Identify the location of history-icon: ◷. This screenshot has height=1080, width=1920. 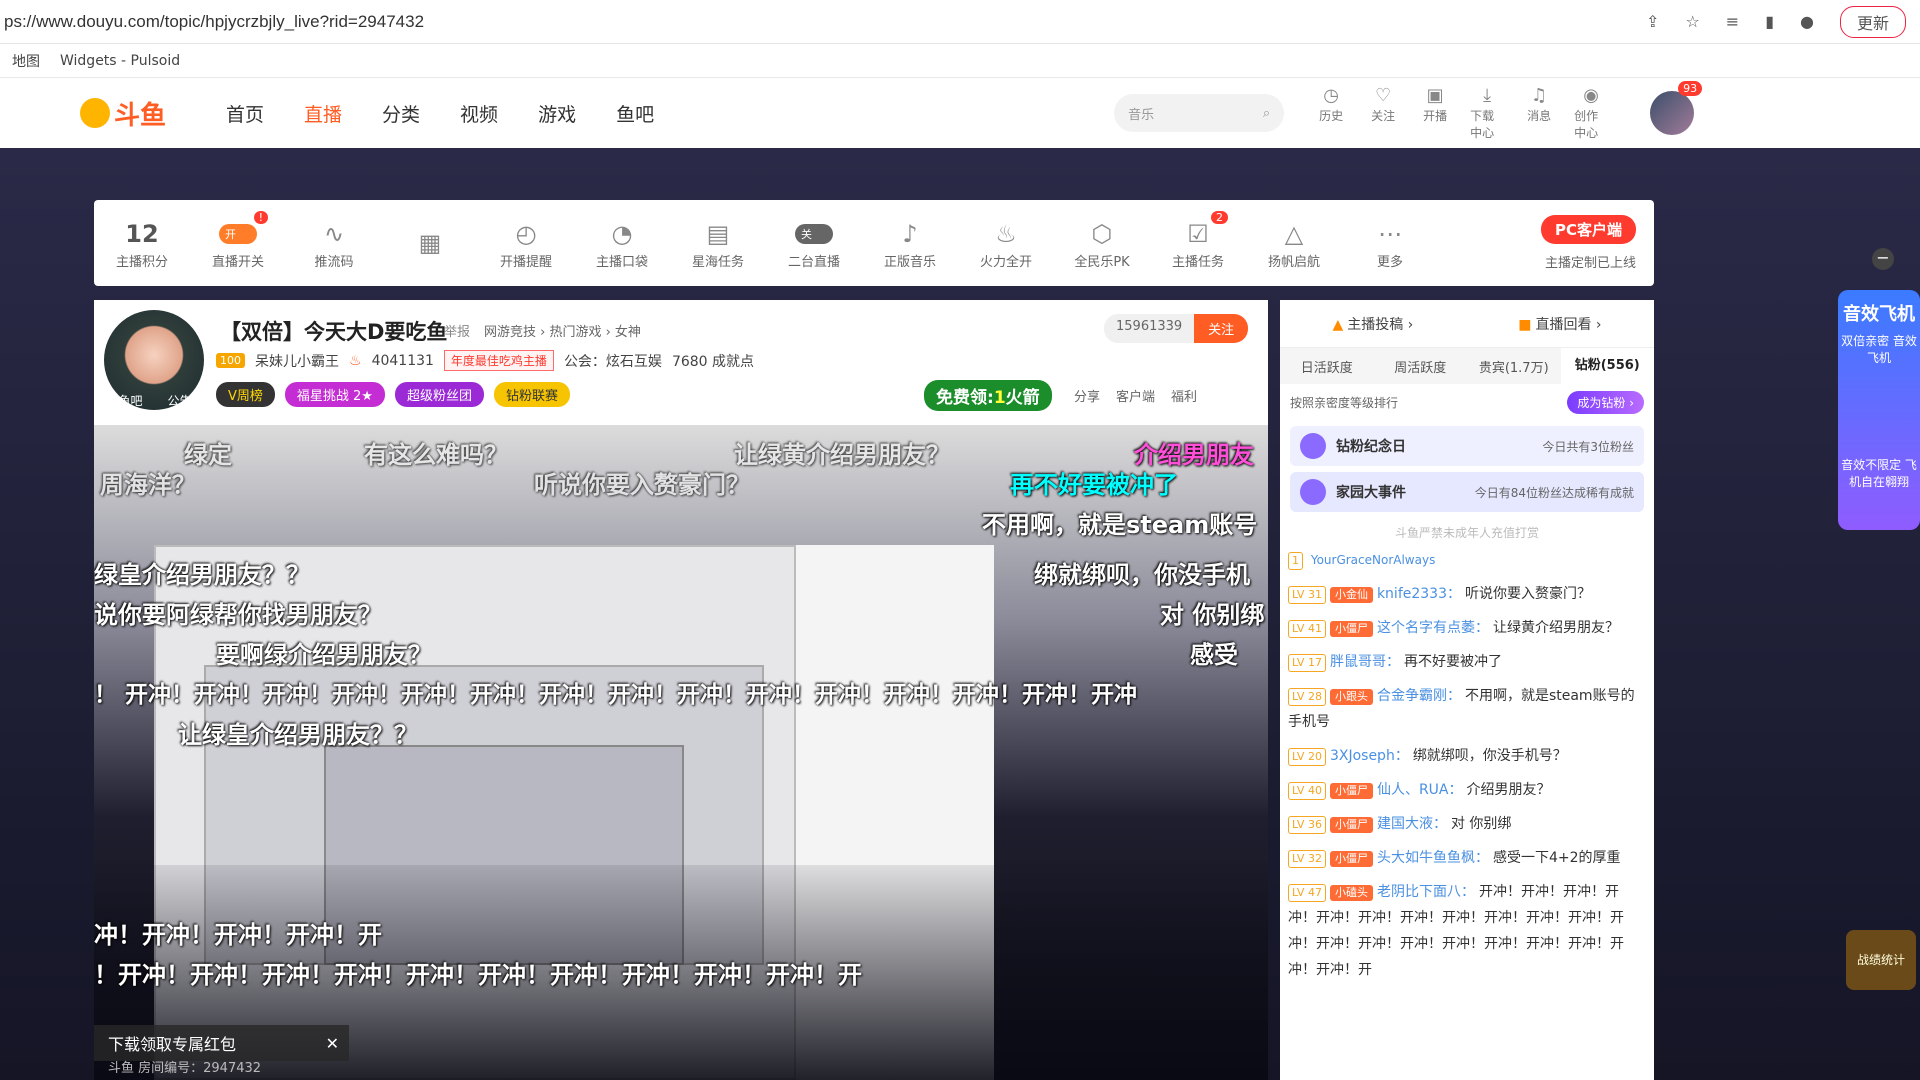
(1331, 95).